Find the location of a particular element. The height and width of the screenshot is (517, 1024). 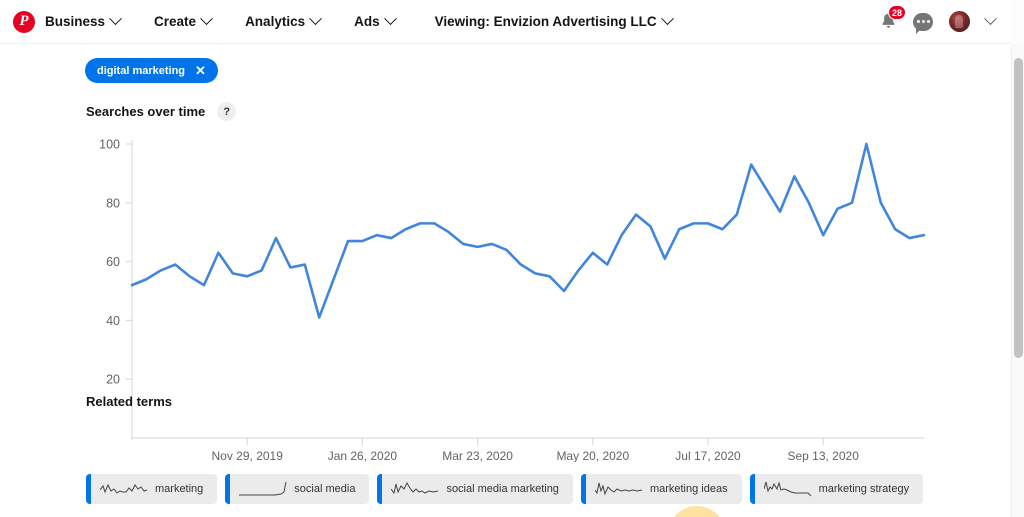

related-term-label: marketing strategy is located at coordinates (864, 489).